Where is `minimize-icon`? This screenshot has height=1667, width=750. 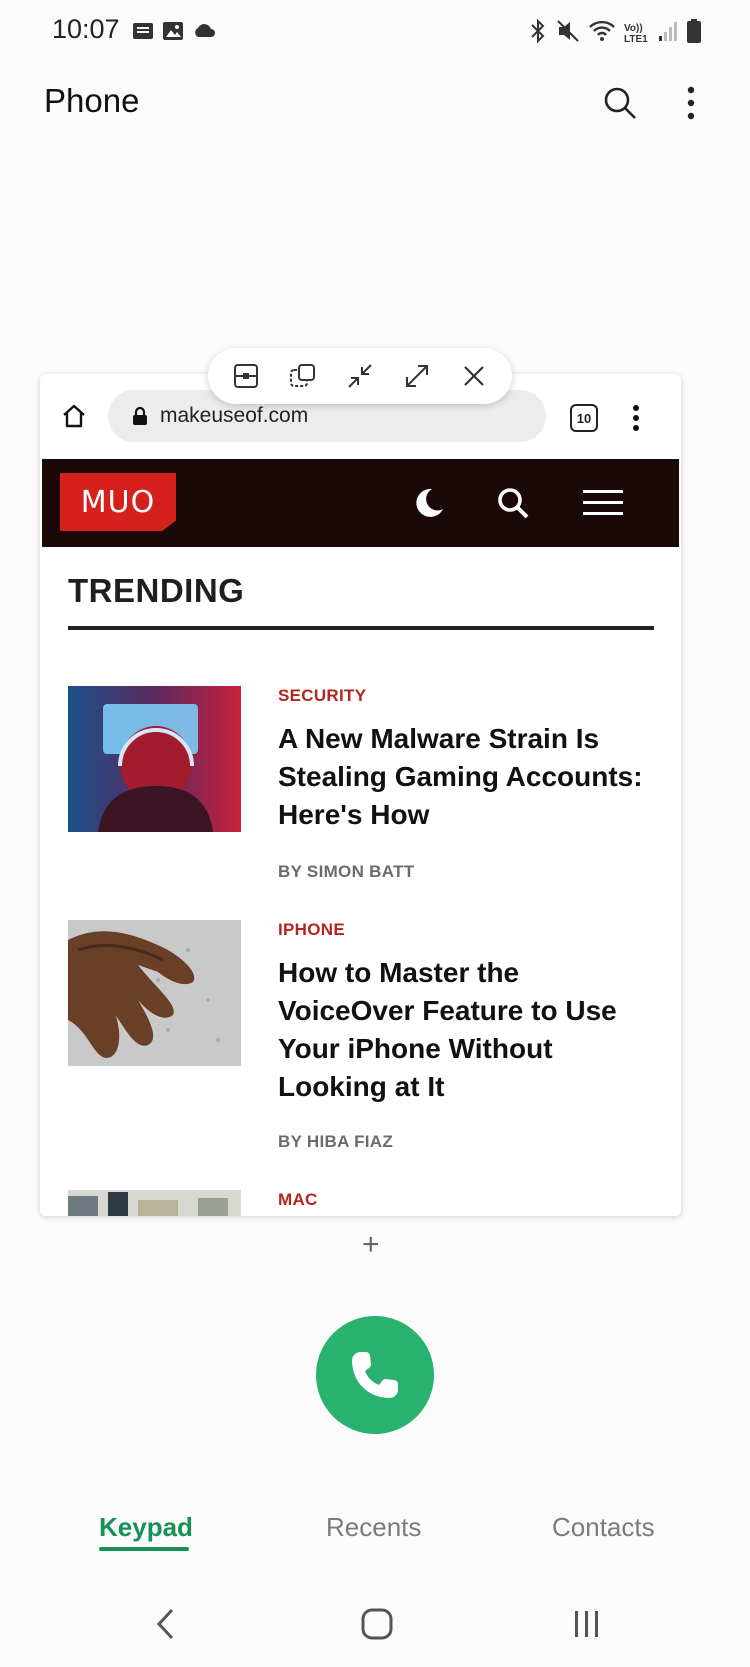
minimize-icon is located at coordinates (360, 376).